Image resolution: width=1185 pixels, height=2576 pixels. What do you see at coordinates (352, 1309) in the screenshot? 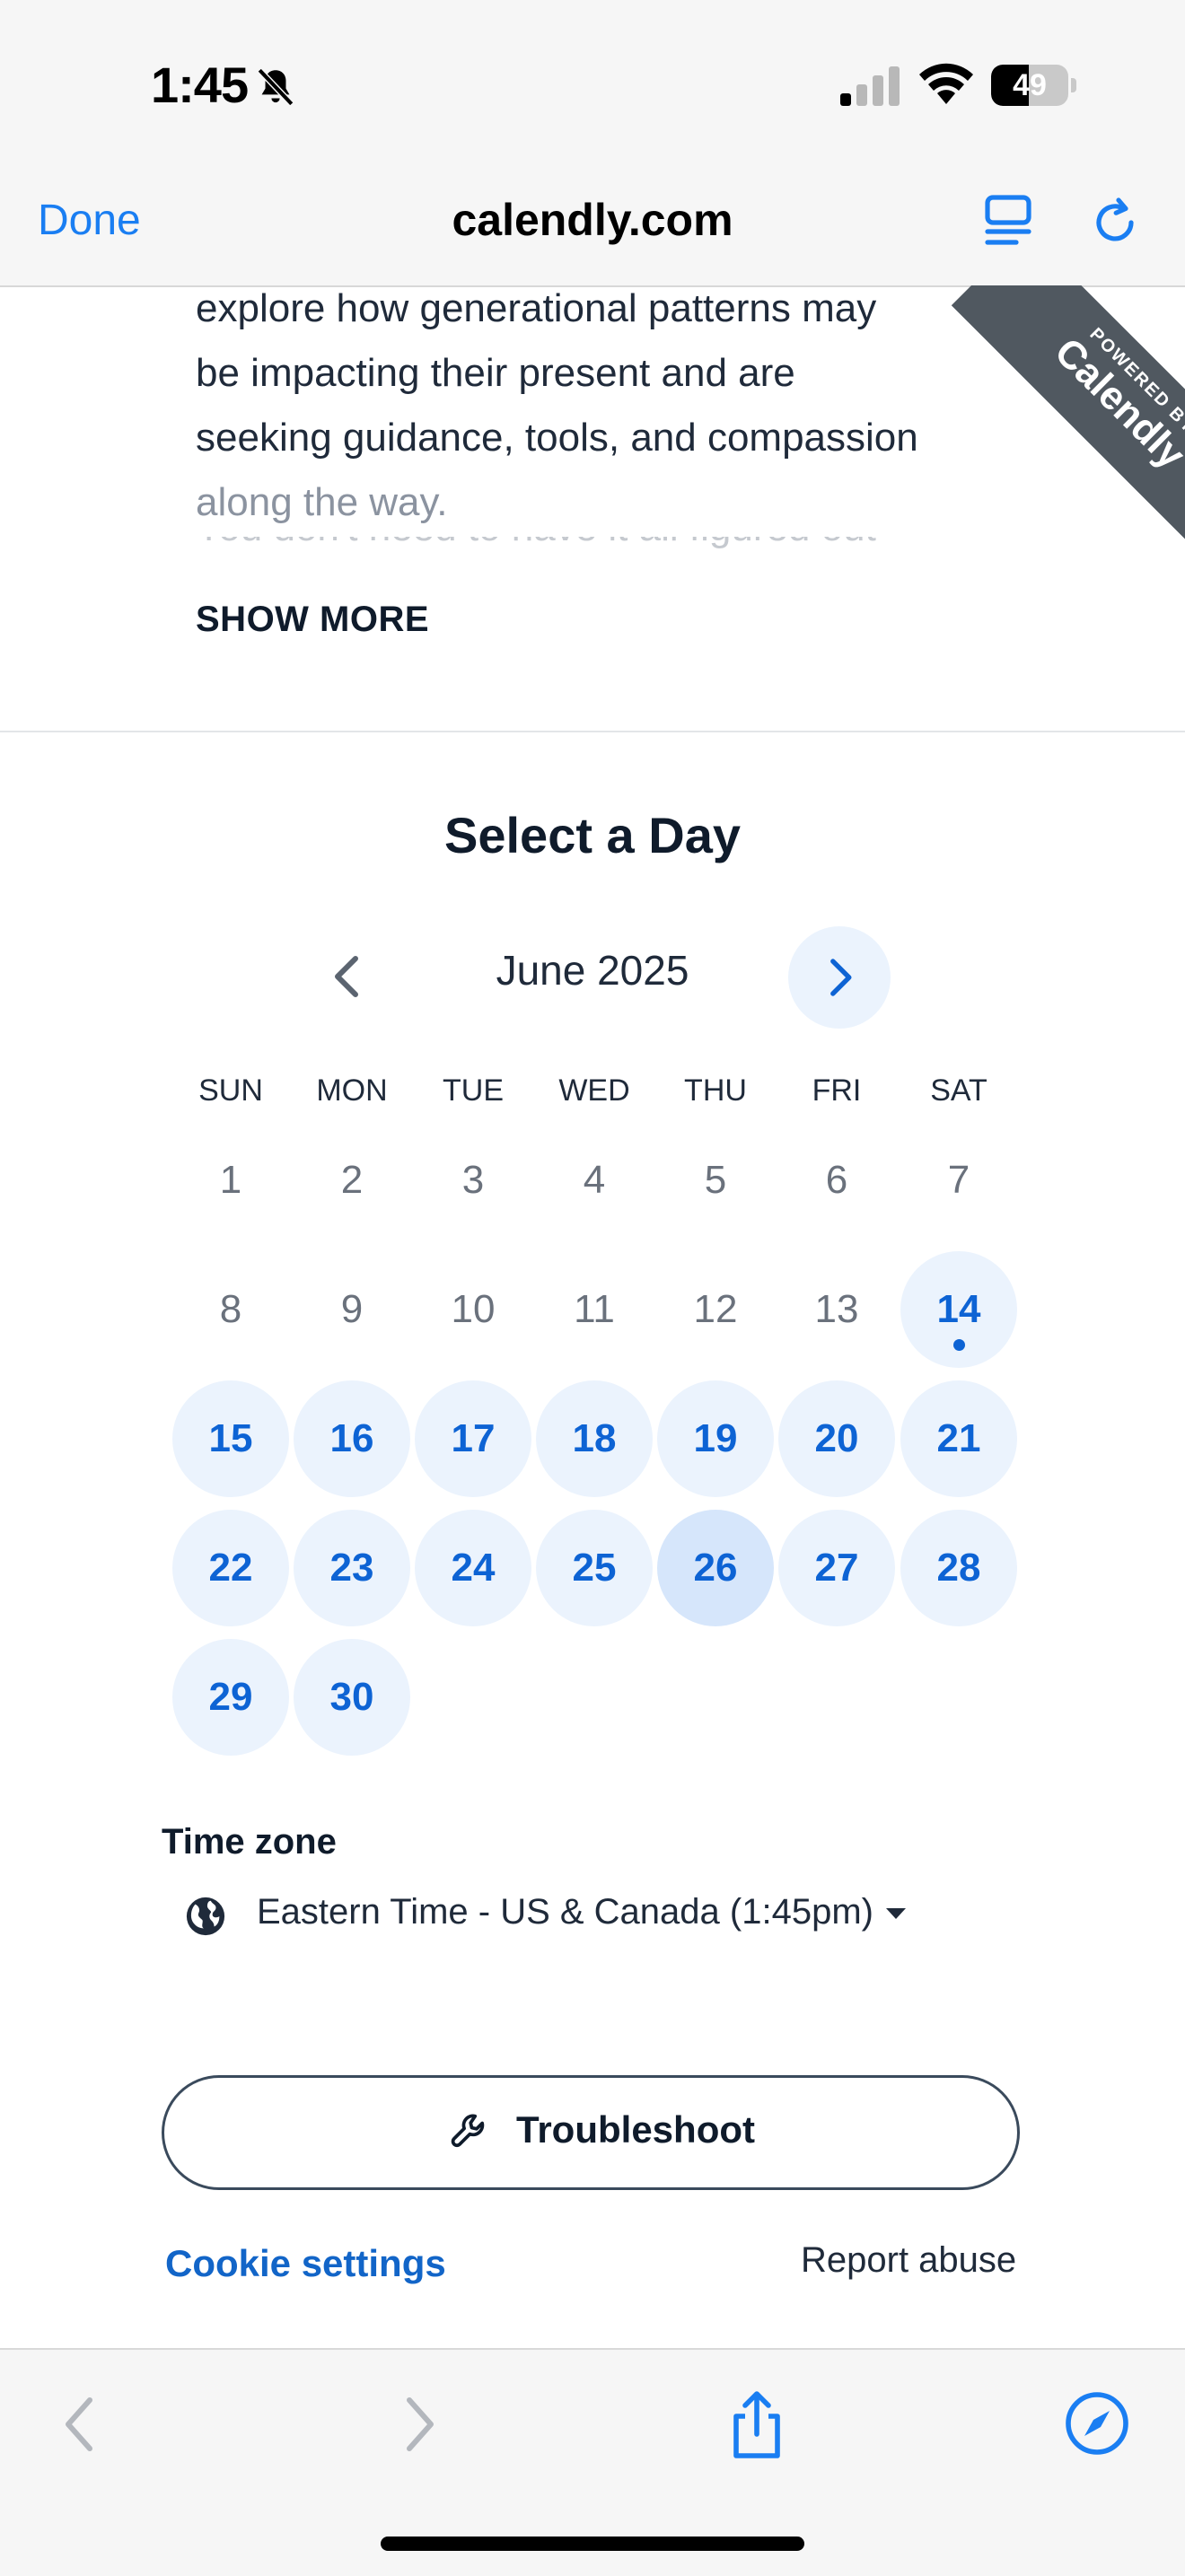
I see `calendar-day-9: 9` at bounding box center [352, 1309].